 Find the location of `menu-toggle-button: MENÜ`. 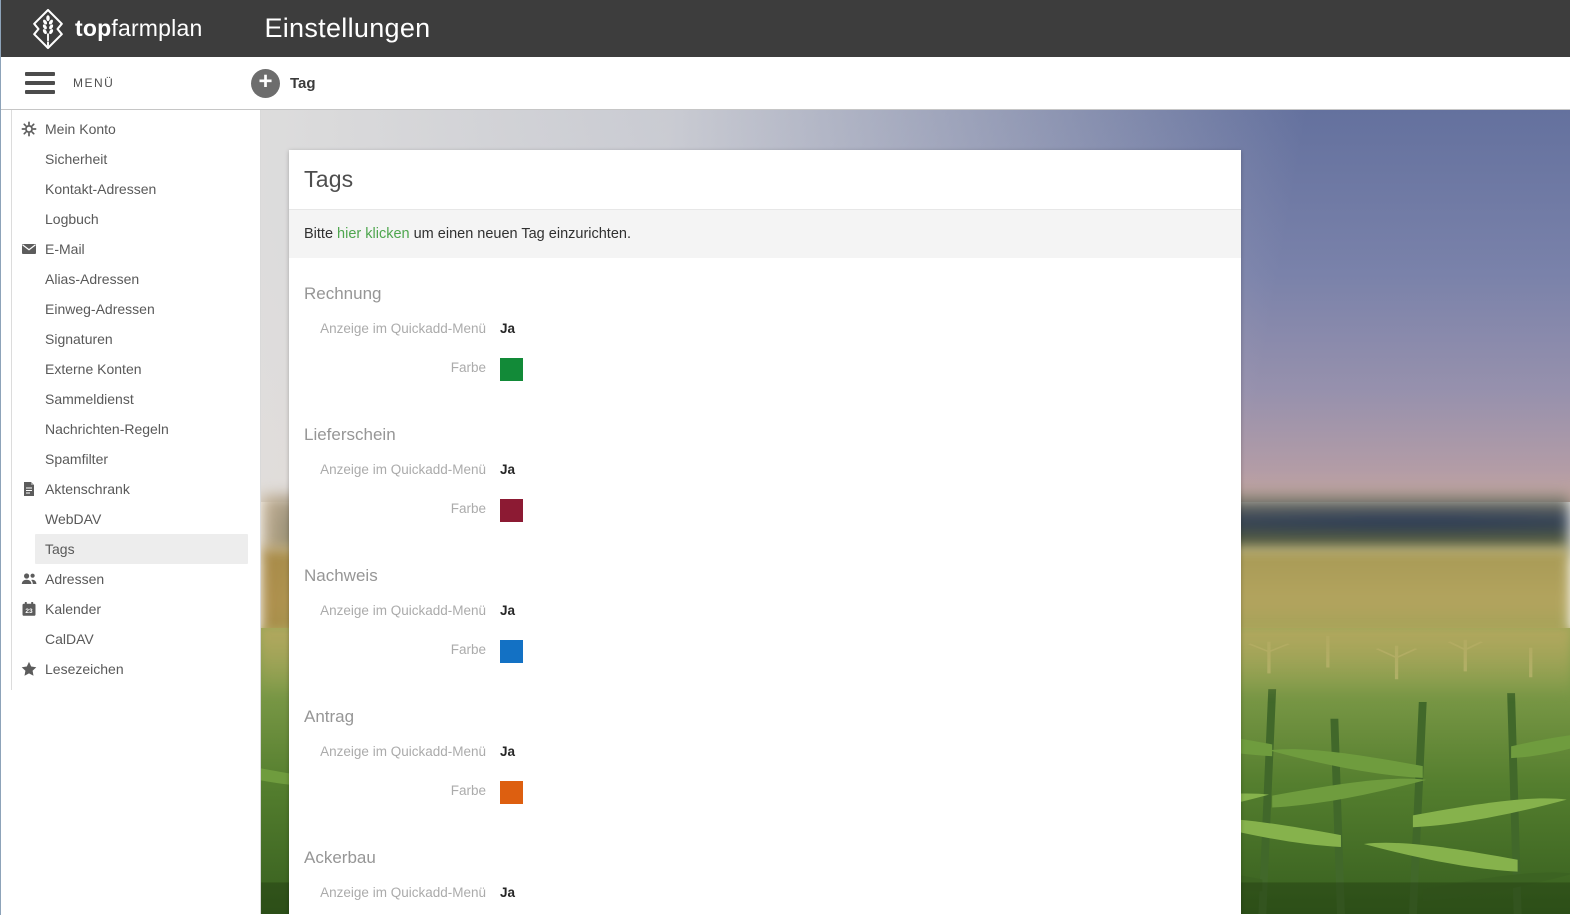

menu-toggle-button: MENÜ is located at coordinates (119, 83).